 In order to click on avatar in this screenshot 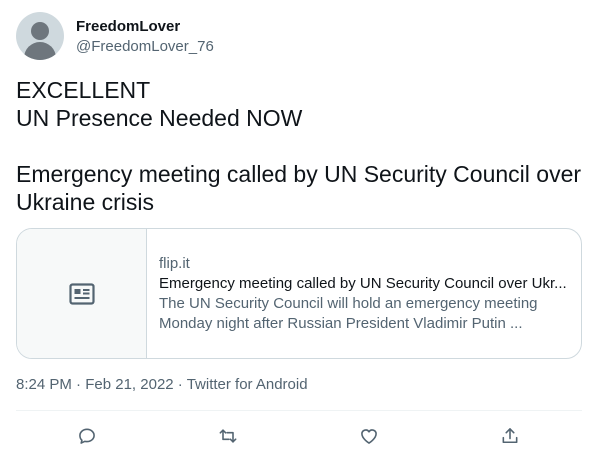, I will do `click(40, 36)`.